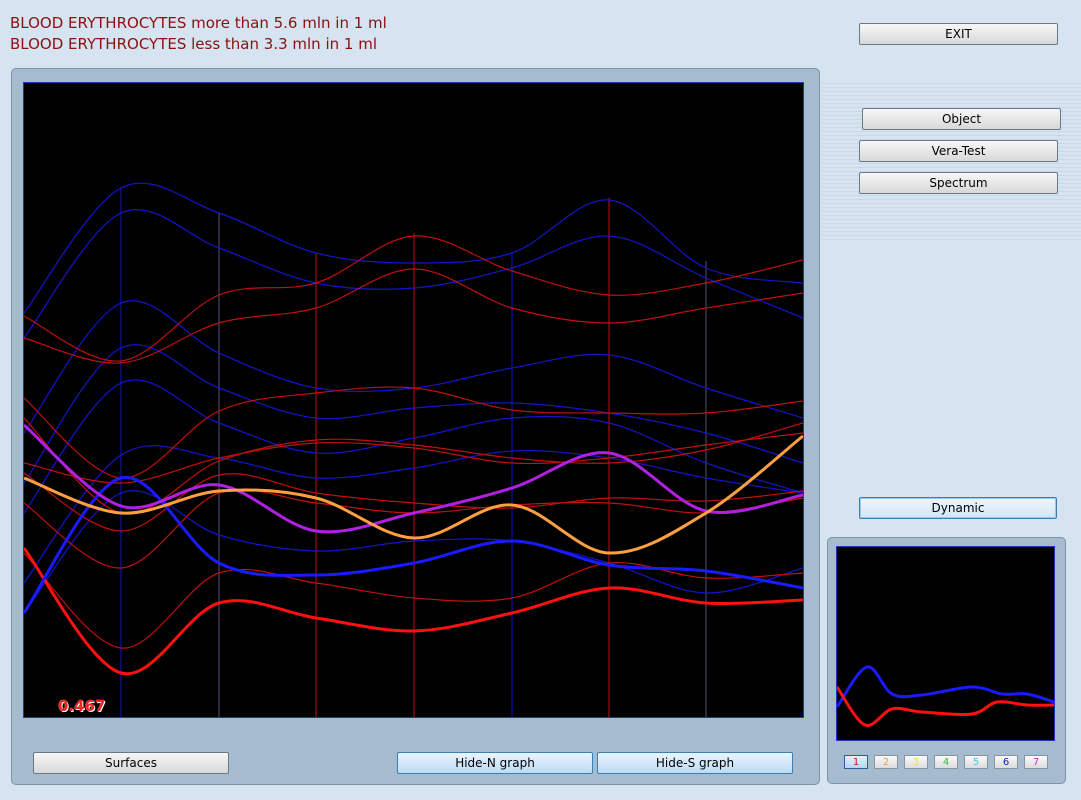  Describe the element at coordinates (131, 763) in the screenshot. I see `surfaces-button: Surfaces` at that location.